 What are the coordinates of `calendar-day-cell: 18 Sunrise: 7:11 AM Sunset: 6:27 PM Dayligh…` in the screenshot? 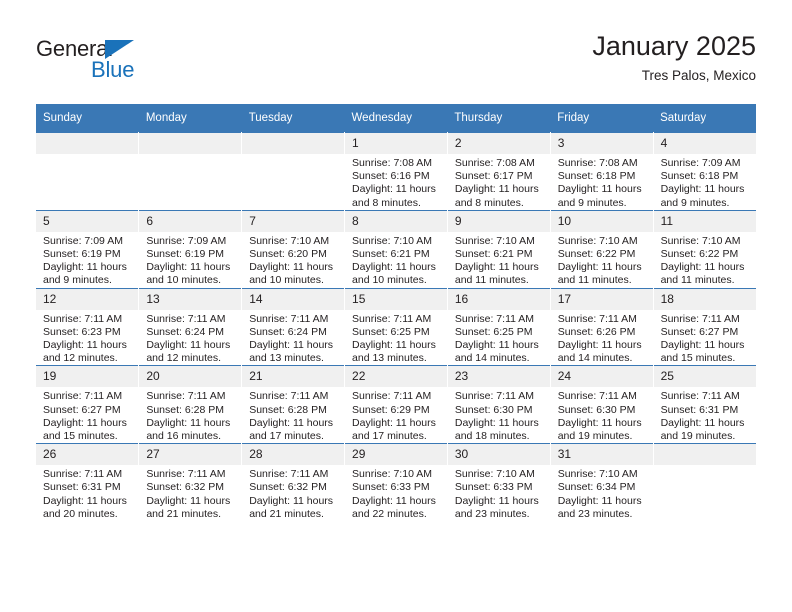 It's located at (704, 326).